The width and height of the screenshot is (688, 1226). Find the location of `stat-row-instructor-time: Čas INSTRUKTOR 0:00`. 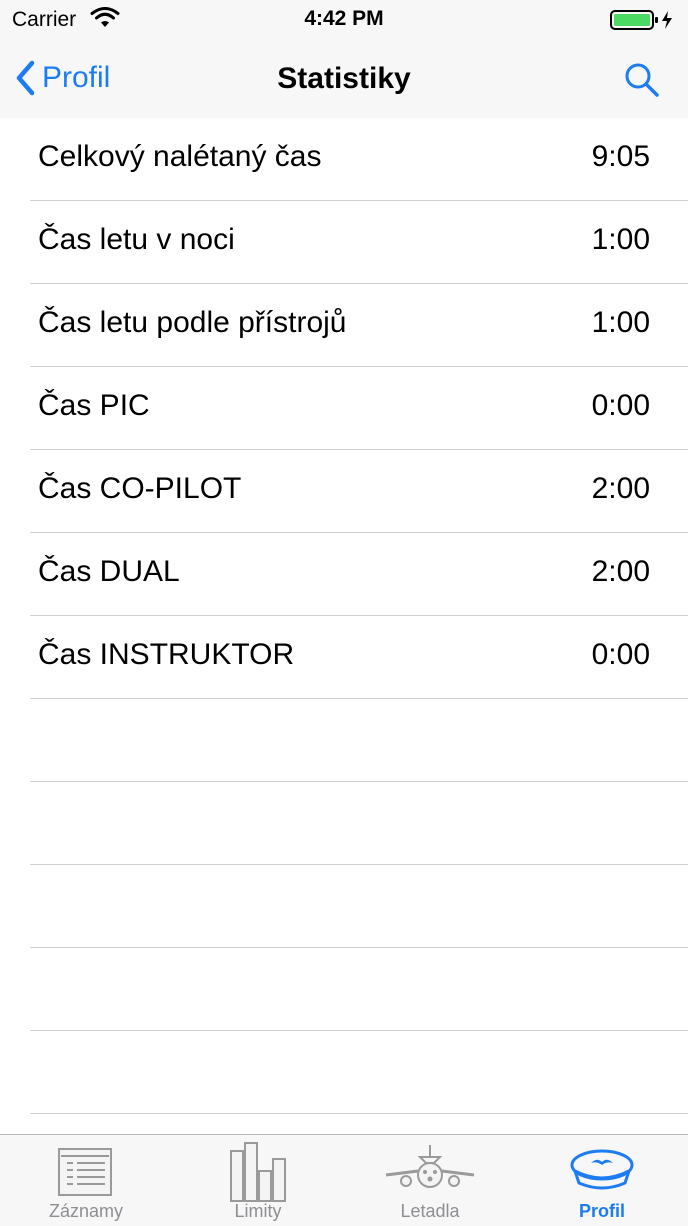

stat-row-instructor-time: Čas INSTRUKTOR 0:00 is located at coordinates (359, 657).